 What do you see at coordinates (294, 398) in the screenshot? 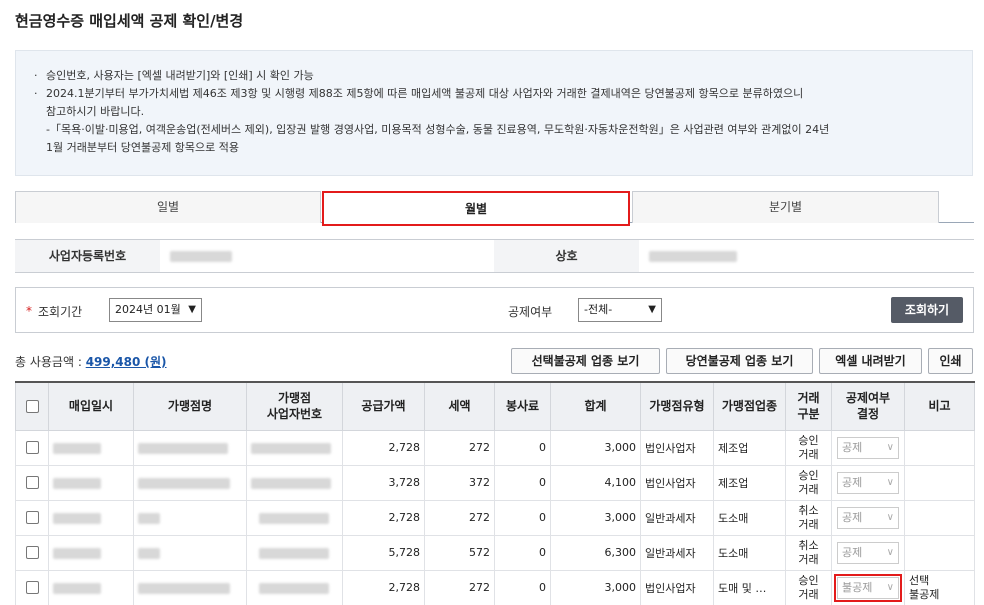
I see `col-merchant-biz-no-line1: 가맹점` at bounding box center [294, 398].